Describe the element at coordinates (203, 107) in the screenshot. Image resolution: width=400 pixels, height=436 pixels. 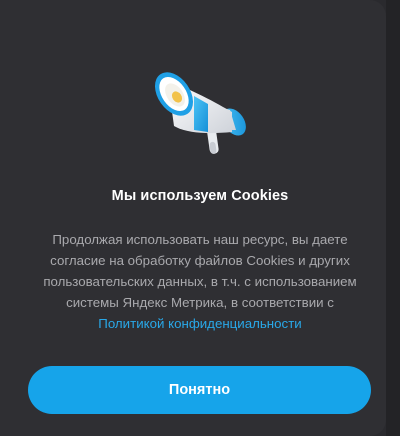
I see `megaphone-icon` at that location.